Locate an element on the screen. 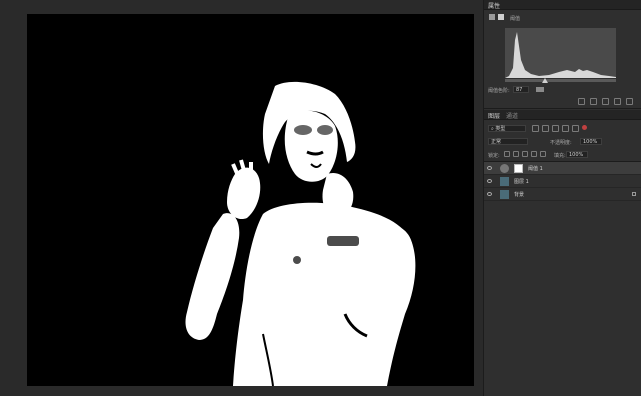  filter-adjustment-icon is located at coordinates (545, 128).